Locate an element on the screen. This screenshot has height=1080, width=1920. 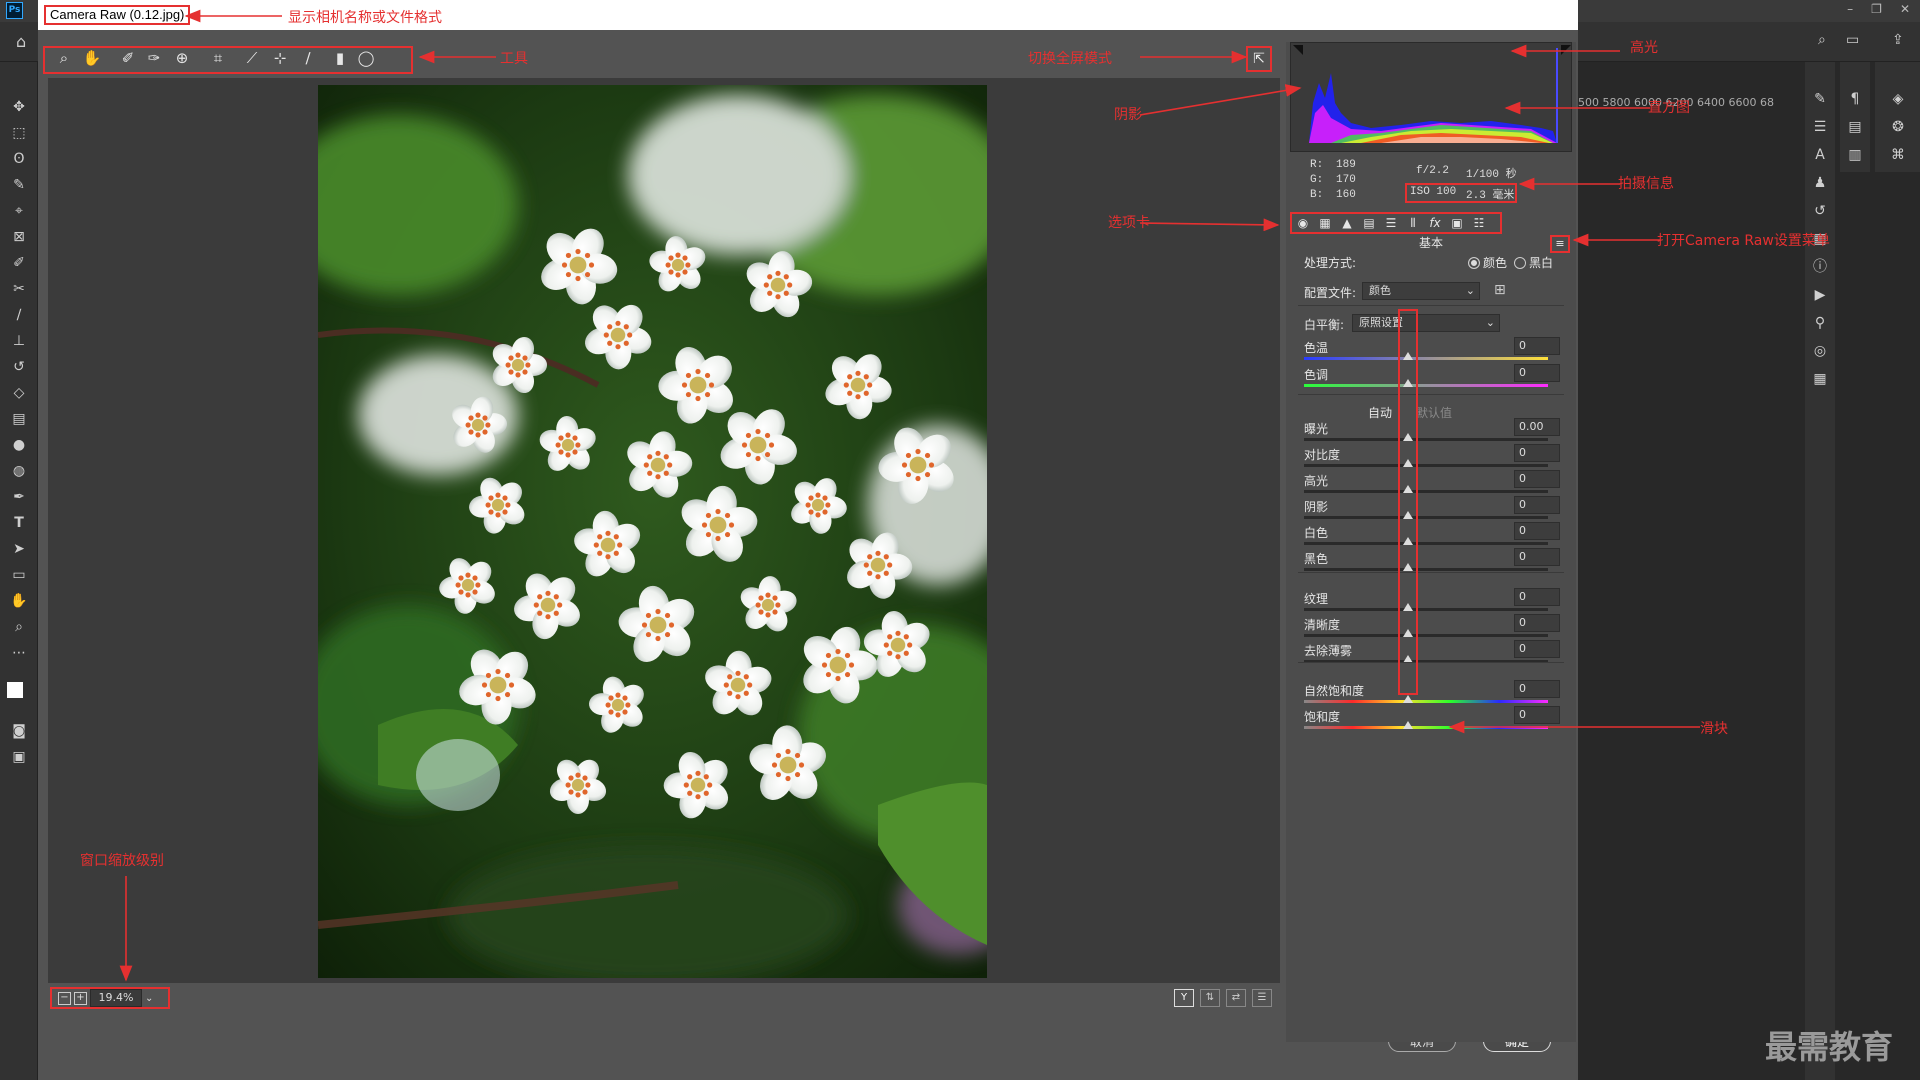
annotation-shot-info: 拍摄信息 is located at coordinates (1646, 184).